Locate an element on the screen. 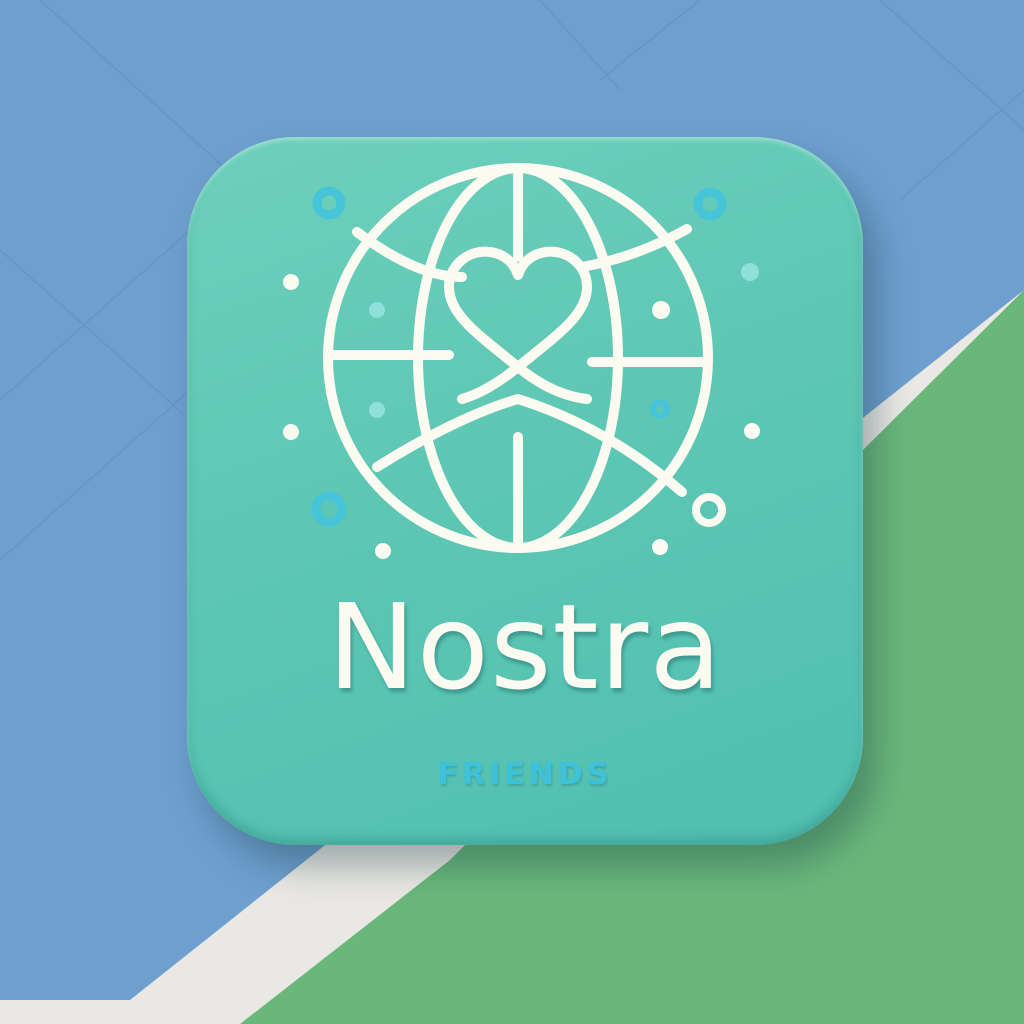 The height and width of the screenshot is (1024, 1024). brand-name: Nostra is located at coordinates (525, 647).